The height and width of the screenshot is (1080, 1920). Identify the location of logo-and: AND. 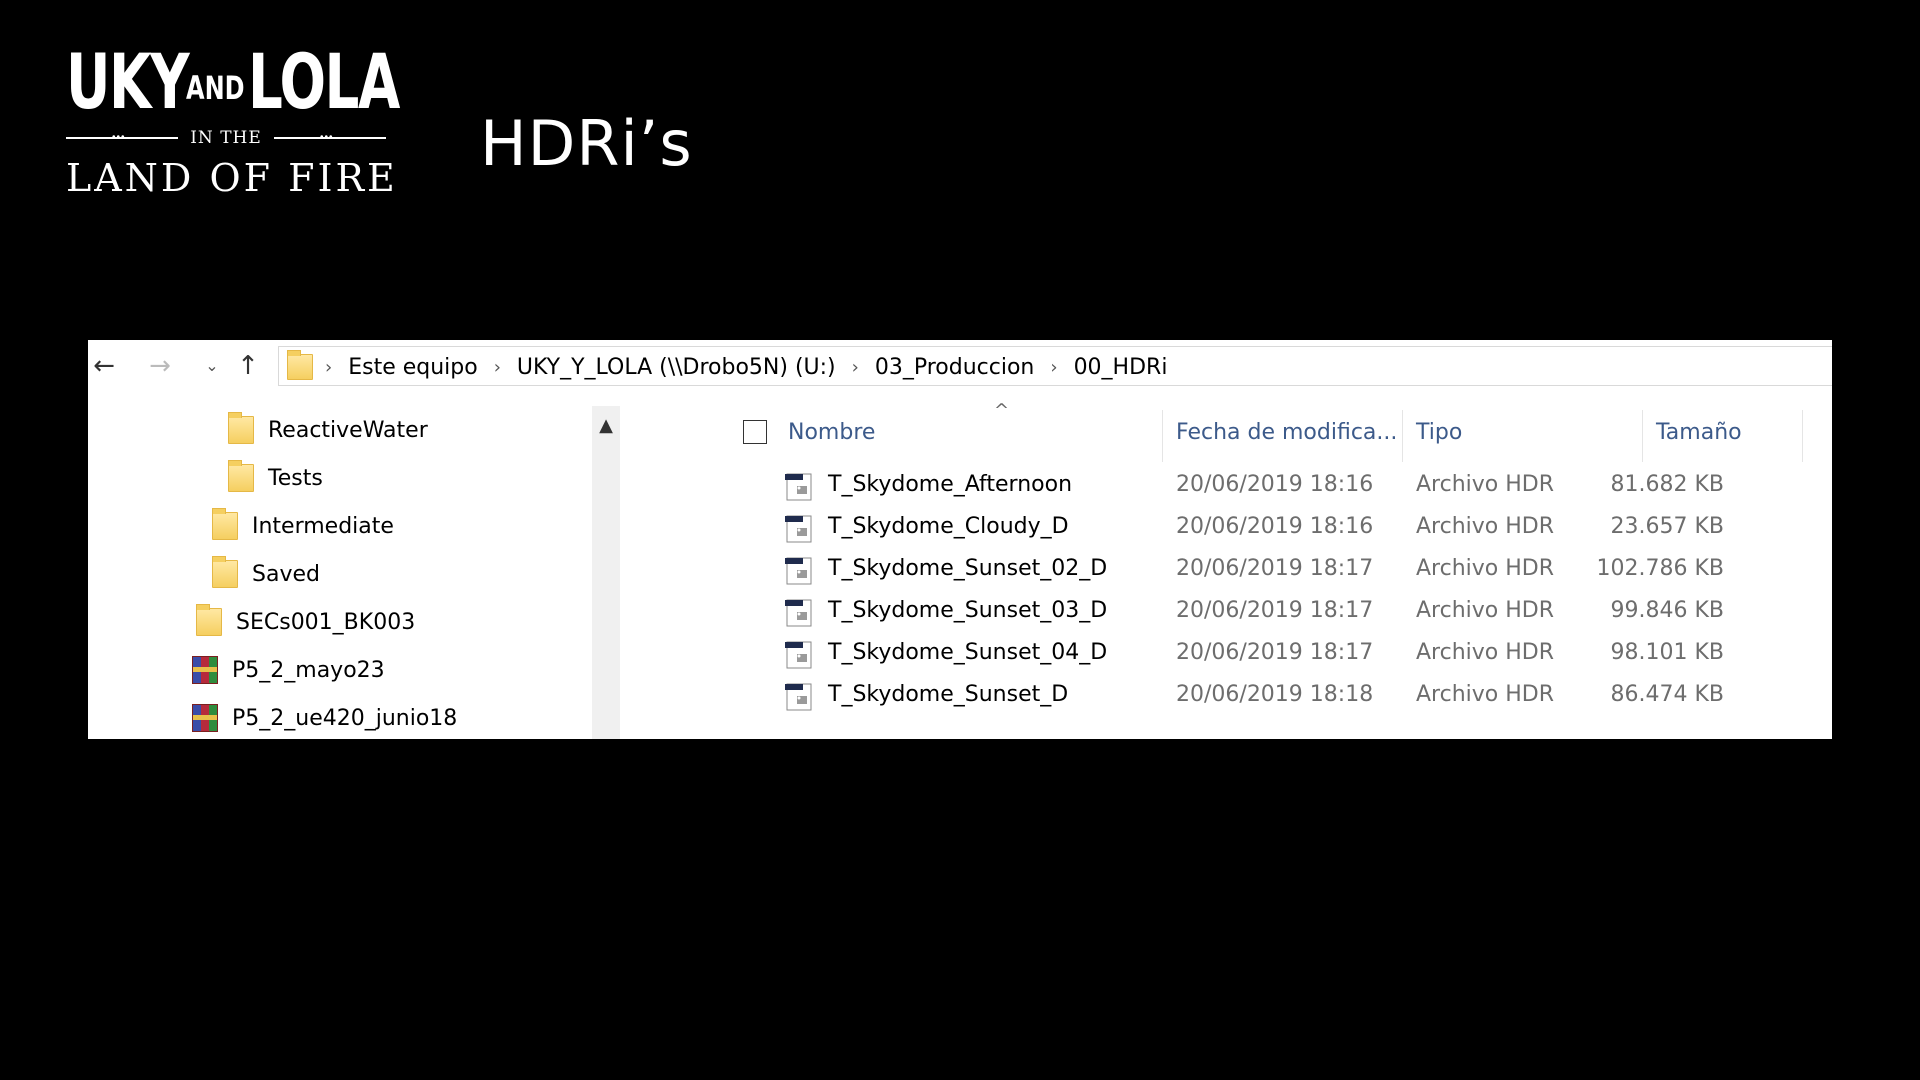
(215, 88).